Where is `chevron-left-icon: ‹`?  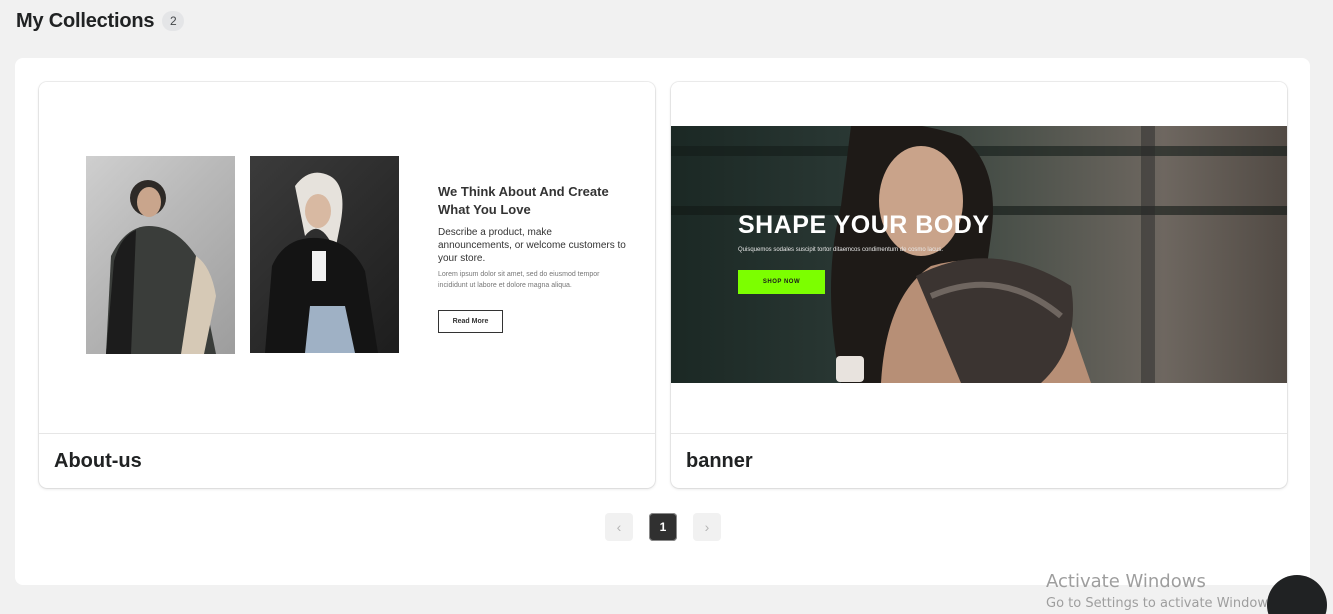 chevron-left-icon: ‹ is located at coordinates (619, 527).